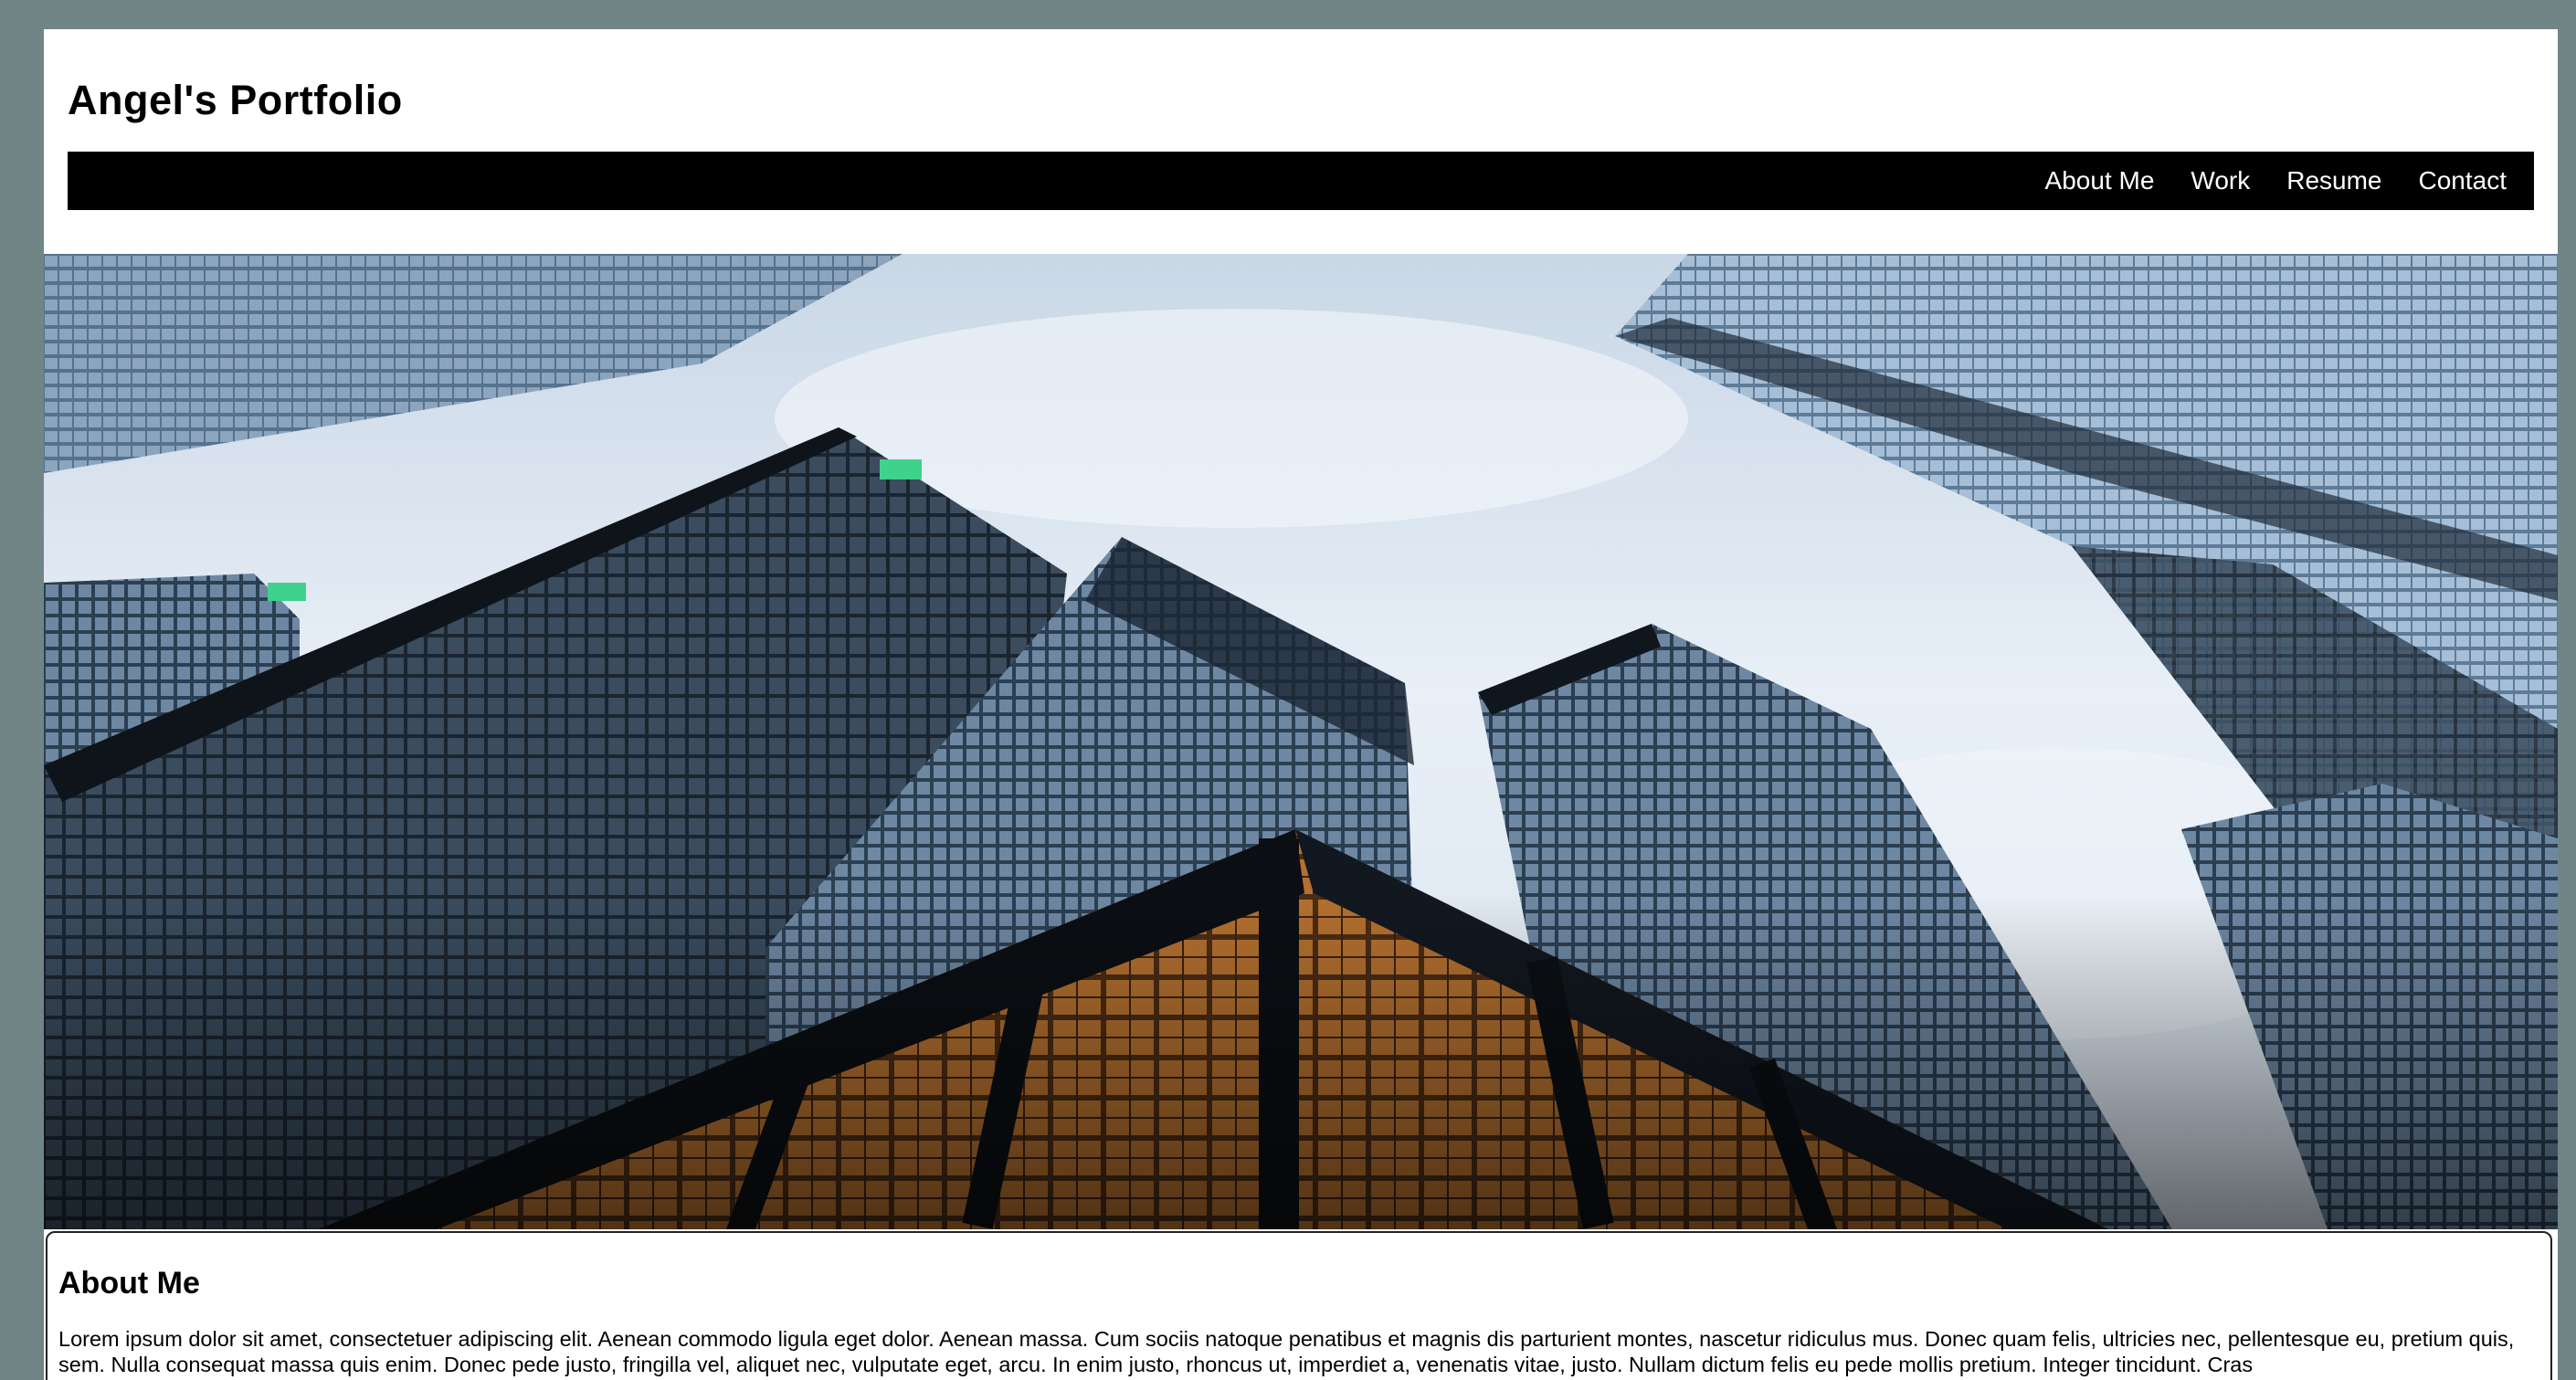  I want to click on nav-link-contact: Contact, so click(2463, 180).